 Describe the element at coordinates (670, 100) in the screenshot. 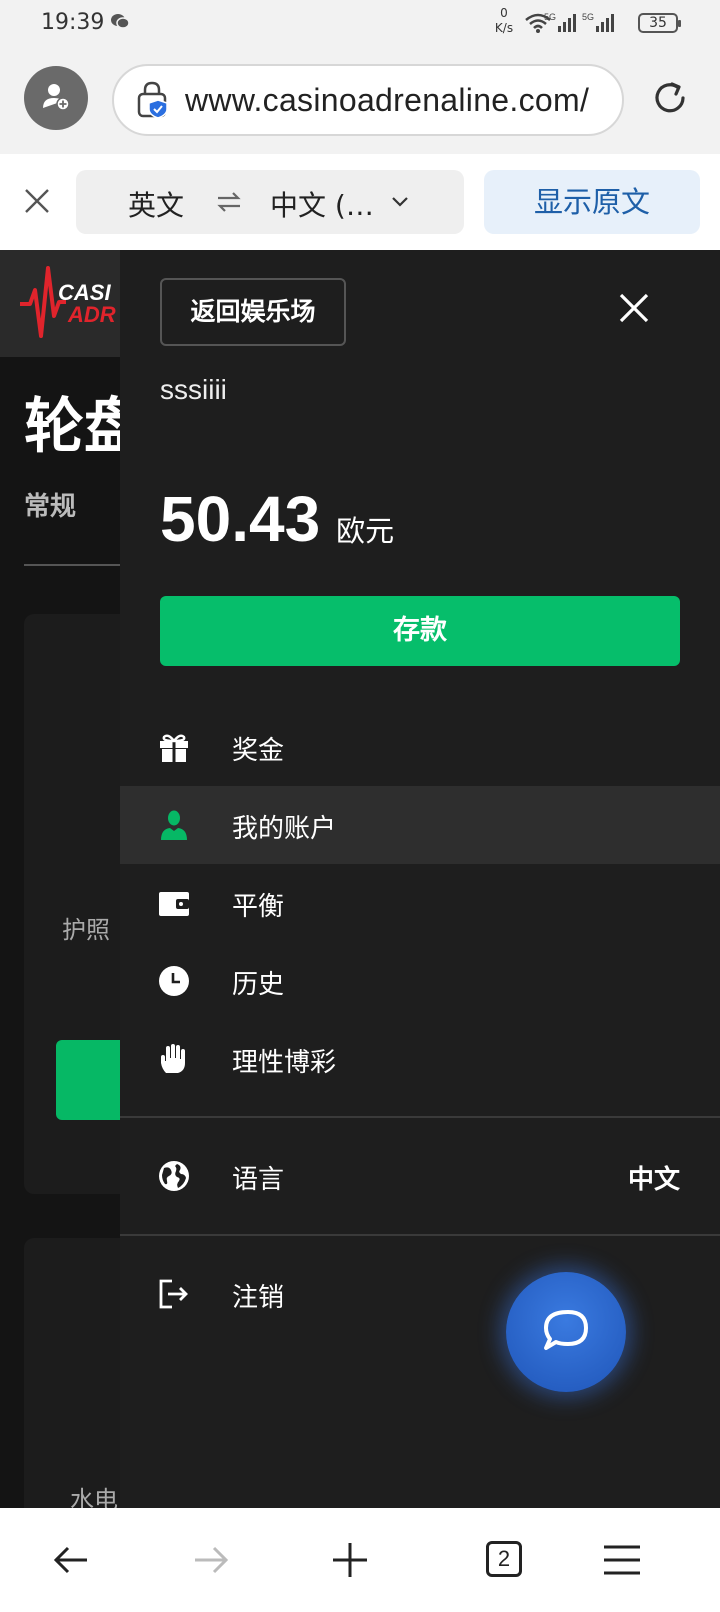

I see `reload-icon` at that location.